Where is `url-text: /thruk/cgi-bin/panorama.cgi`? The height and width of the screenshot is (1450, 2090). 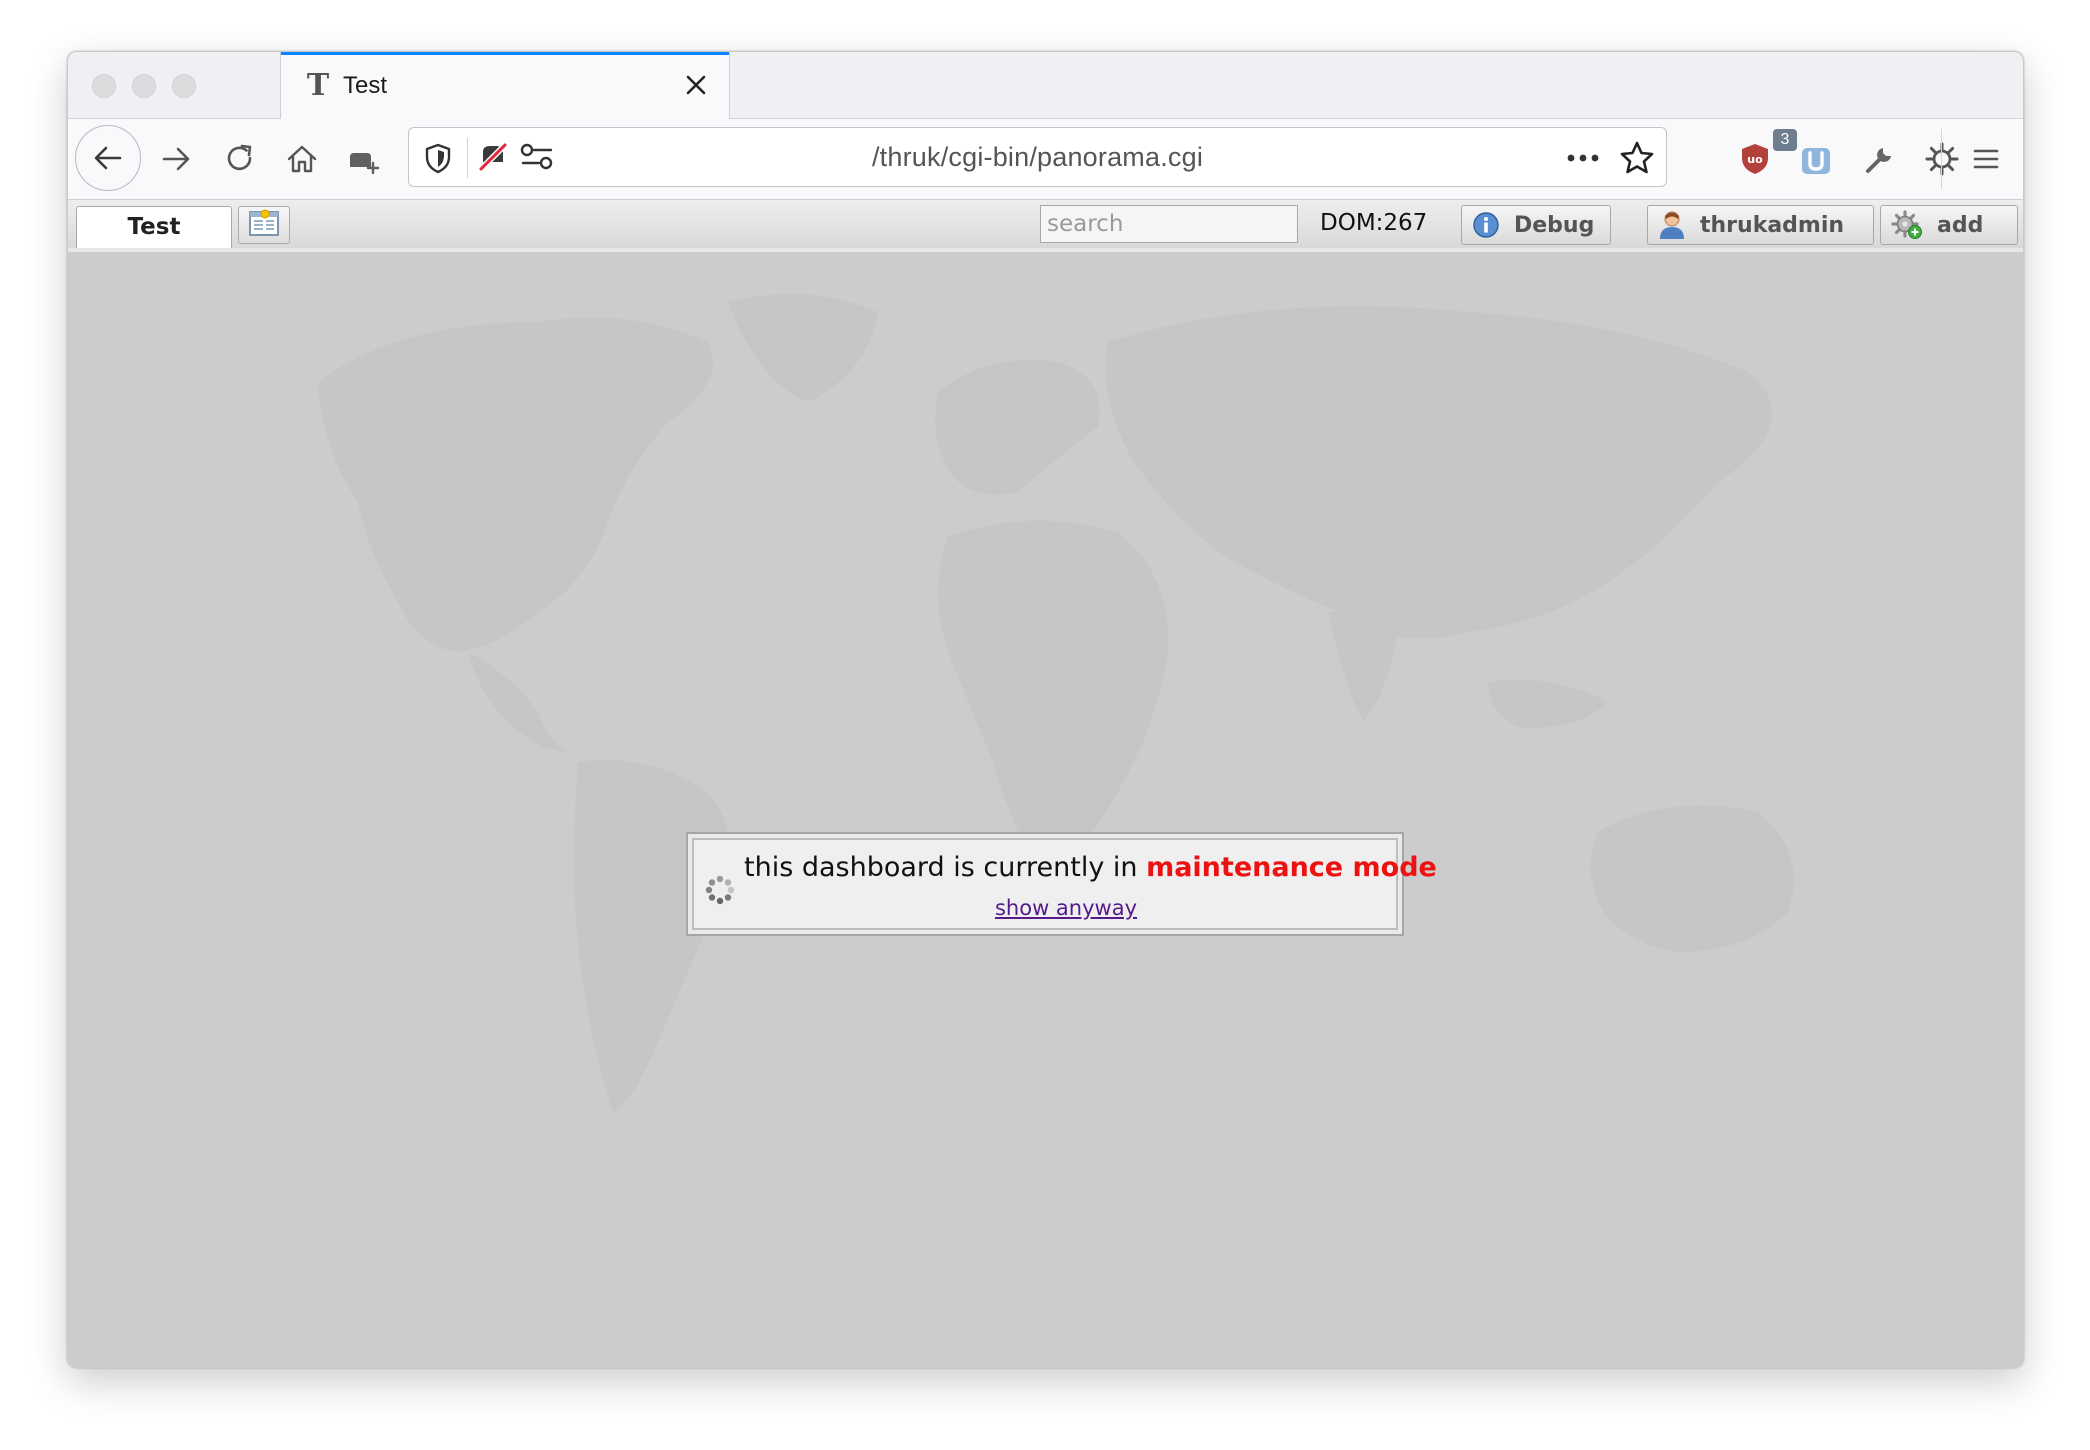 url-text: /thruk/cgi-bin/panorama.cgi is located at coordinates (1037, 157).